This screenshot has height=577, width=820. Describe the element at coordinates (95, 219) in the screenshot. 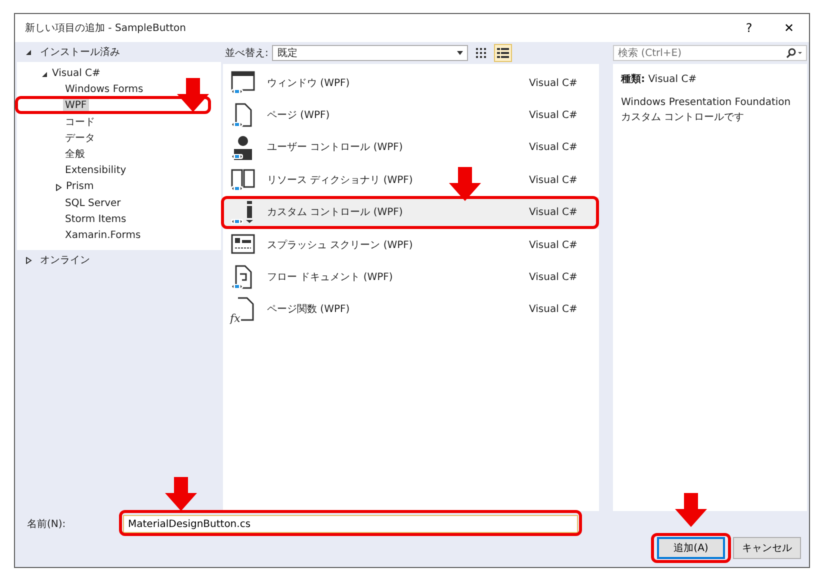

I see `tree-item: Storm Items` at that location.